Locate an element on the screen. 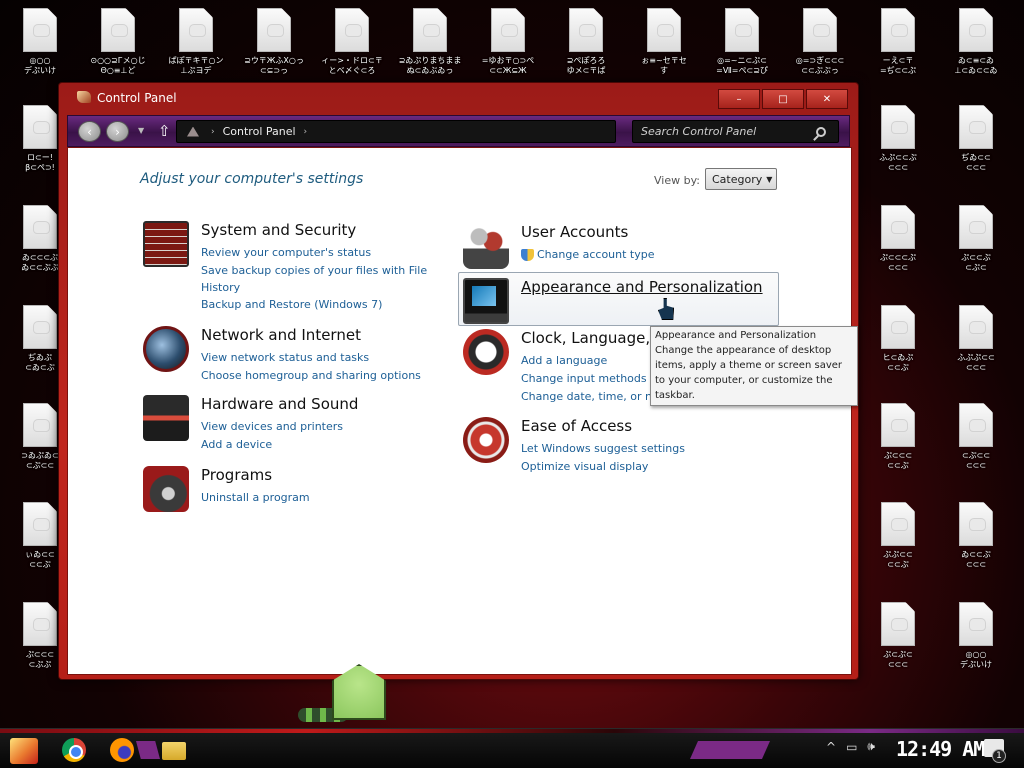 The width and height of the screenshot is (1024, 768). mascot-head is located at coordinates (359, 692).